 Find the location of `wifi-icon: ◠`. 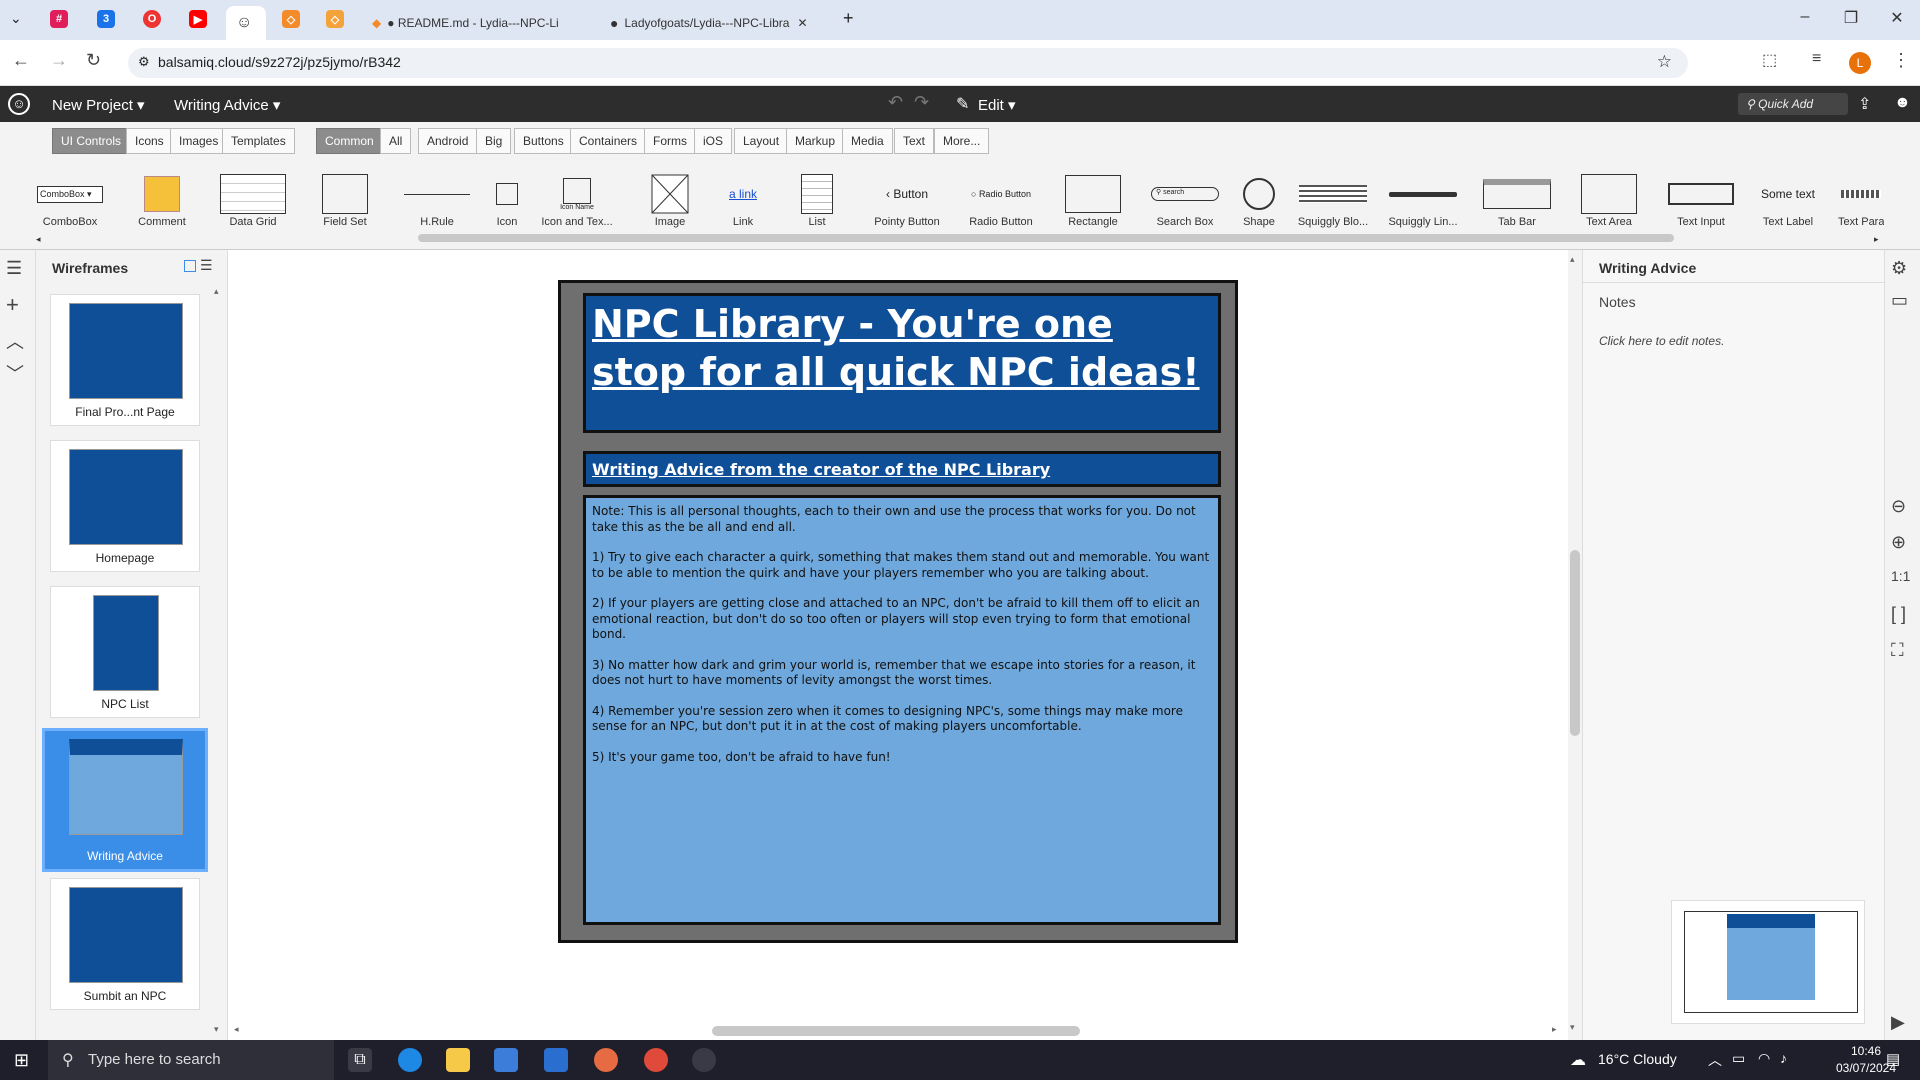

wifi-icon: ◠ is located at coordinates (1764, 1058).